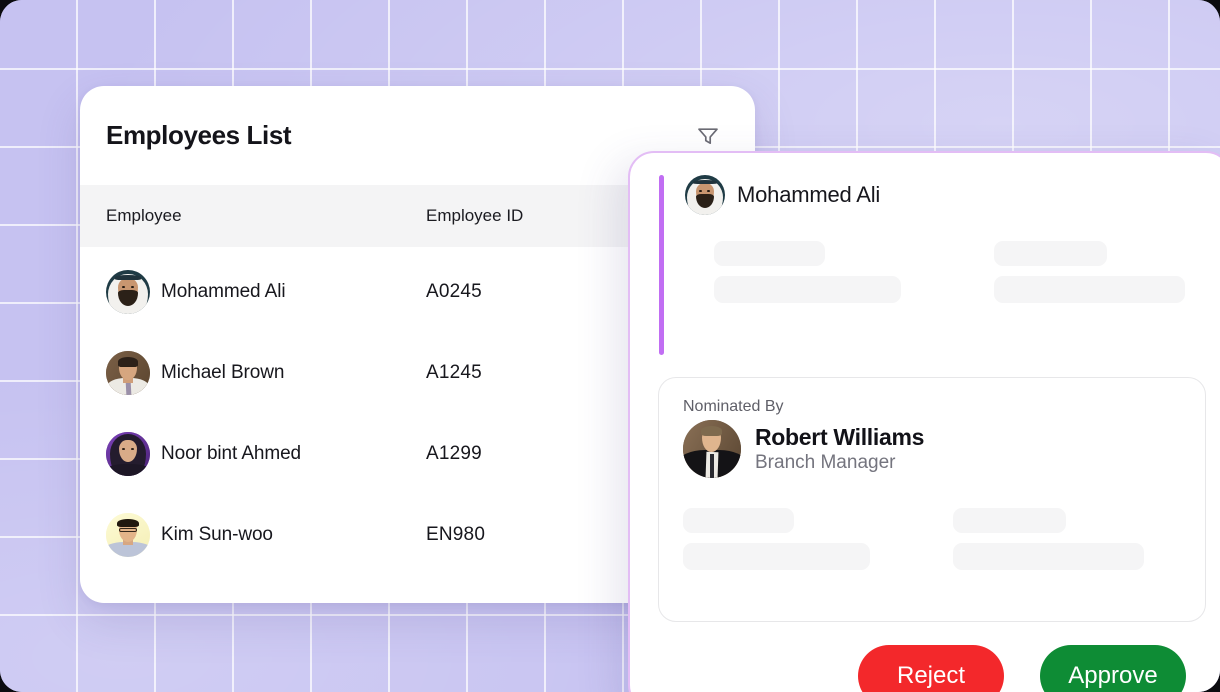 This screenshot has height=692, width=1220. What do you see at coordinates (933, 195) in the screenshot?
I see `detail-person: Mohammed Ali` at bounding box center [933, 195].